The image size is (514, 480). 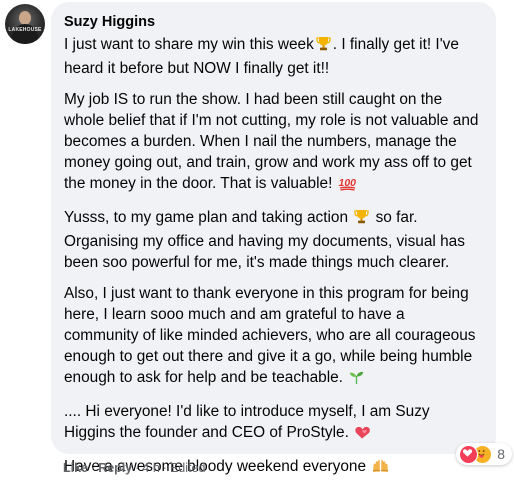 I want to click on reaction-count: 8, so click(x=501, y=454).